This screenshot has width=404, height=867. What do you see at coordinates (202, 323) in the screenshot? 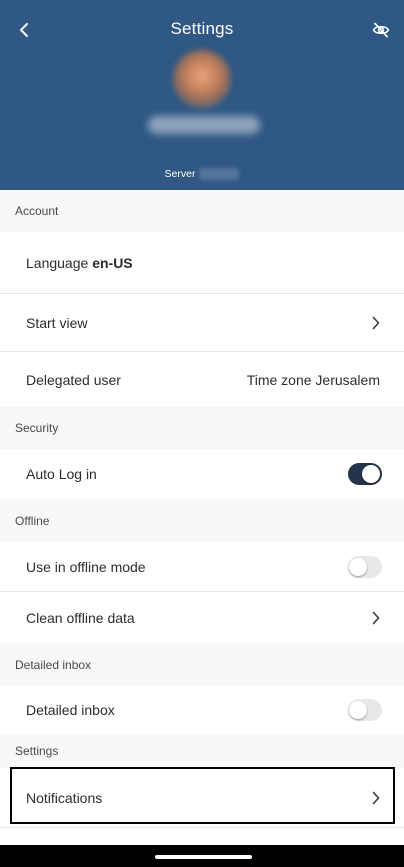
I see `start-view-row: Start view` at bounding box center [202, 323].